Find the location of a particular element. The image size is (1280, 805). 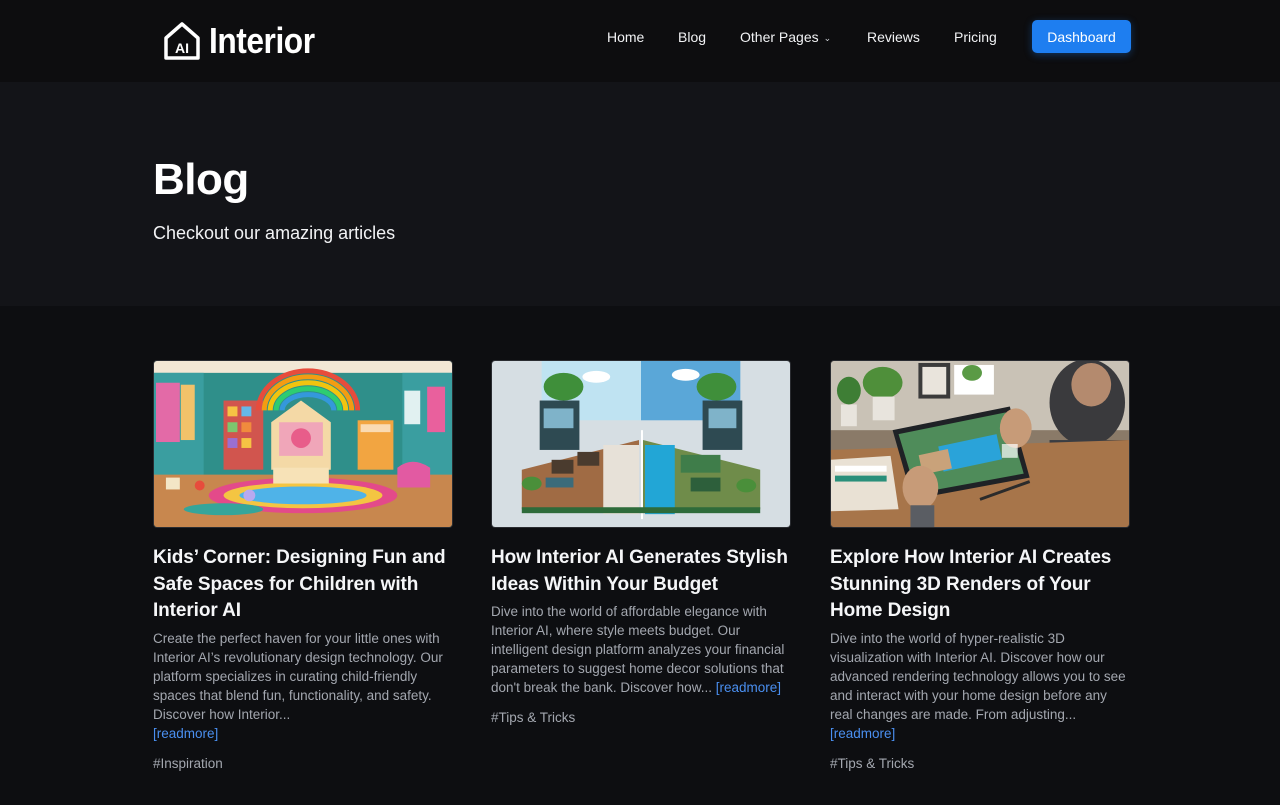

nav-other-pages-label: Other Pages is located at coordinates (779, 37).